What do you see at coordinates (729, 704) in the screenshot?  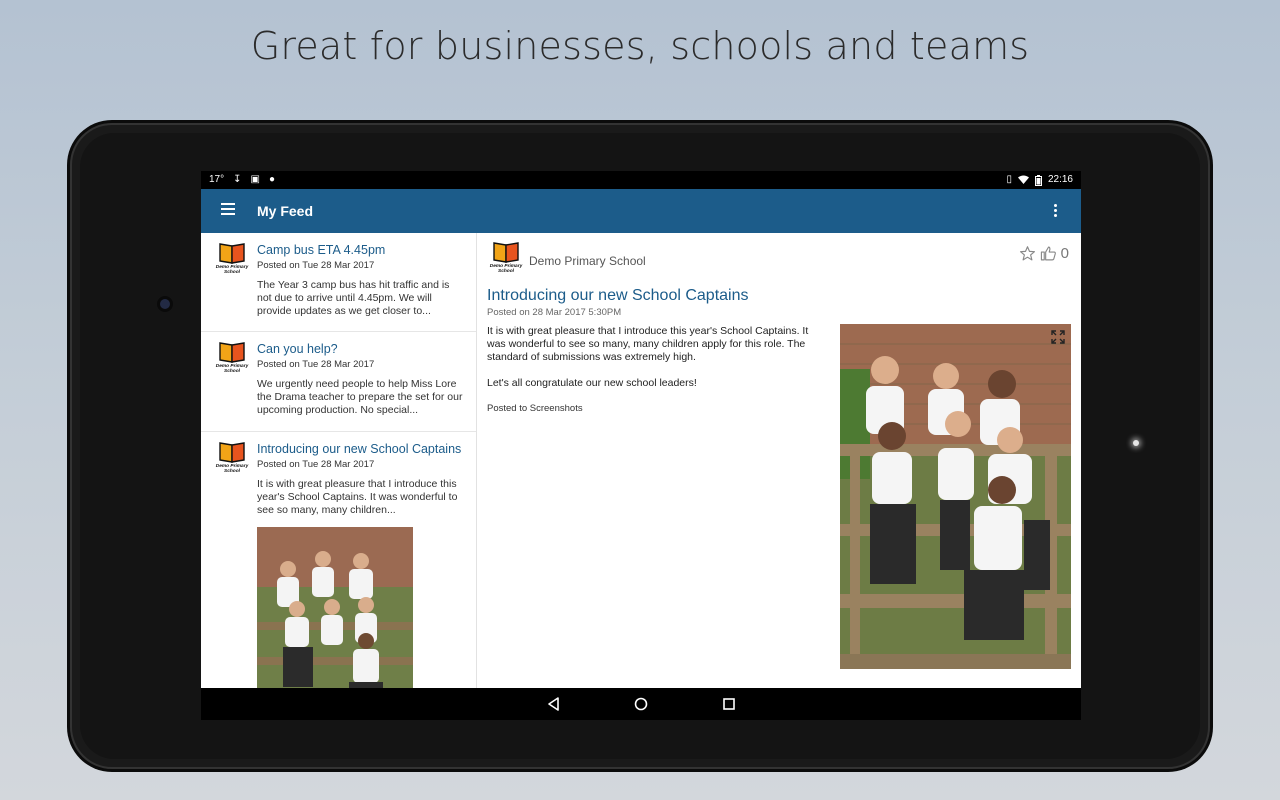 I see `nav-recents-icon` at bounding box center [729, 704].